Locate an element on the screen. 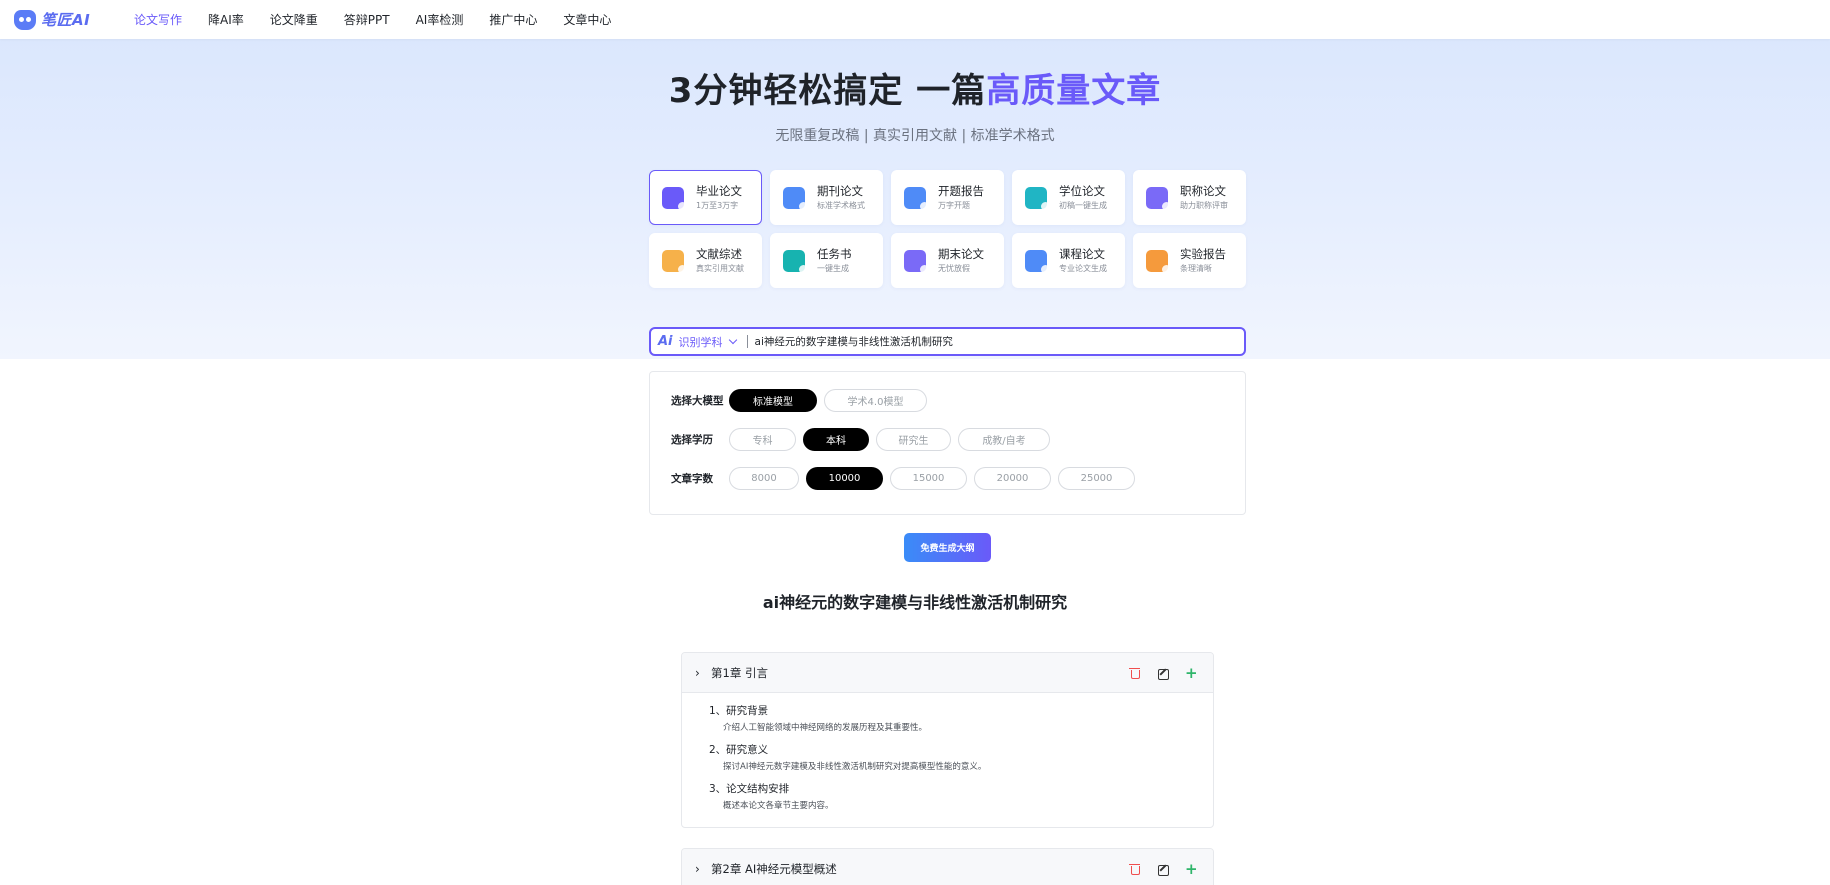 Image resolution: width=1830 pixels, height=885 pixels. brand-logo: 笔匠AI is located at coordinates (67, 19).